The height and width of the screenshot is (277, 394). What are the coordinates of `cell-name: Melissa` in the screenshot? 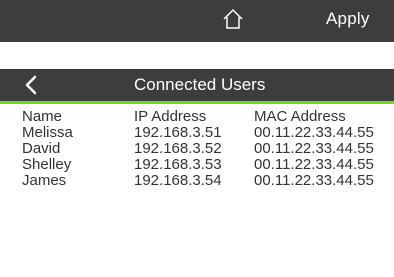 It's located at (47, 132).